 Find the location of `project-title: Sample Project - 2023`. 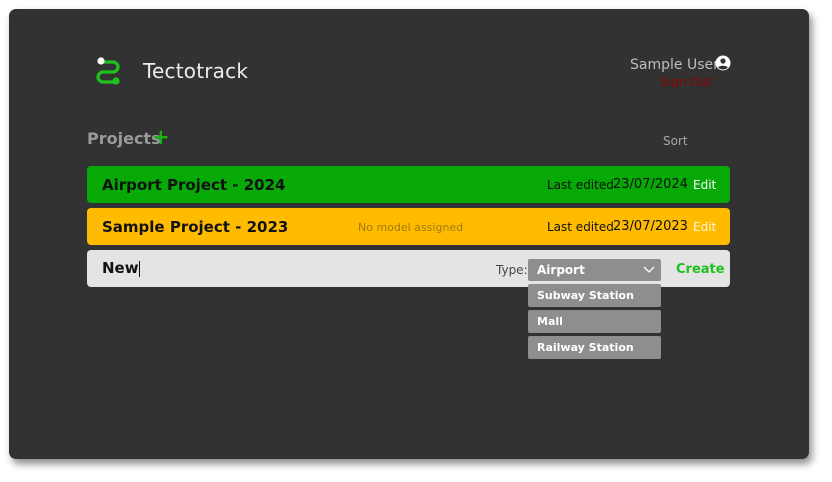

project-title: Sample Project - 2023 is located at coordinates (195, 227).